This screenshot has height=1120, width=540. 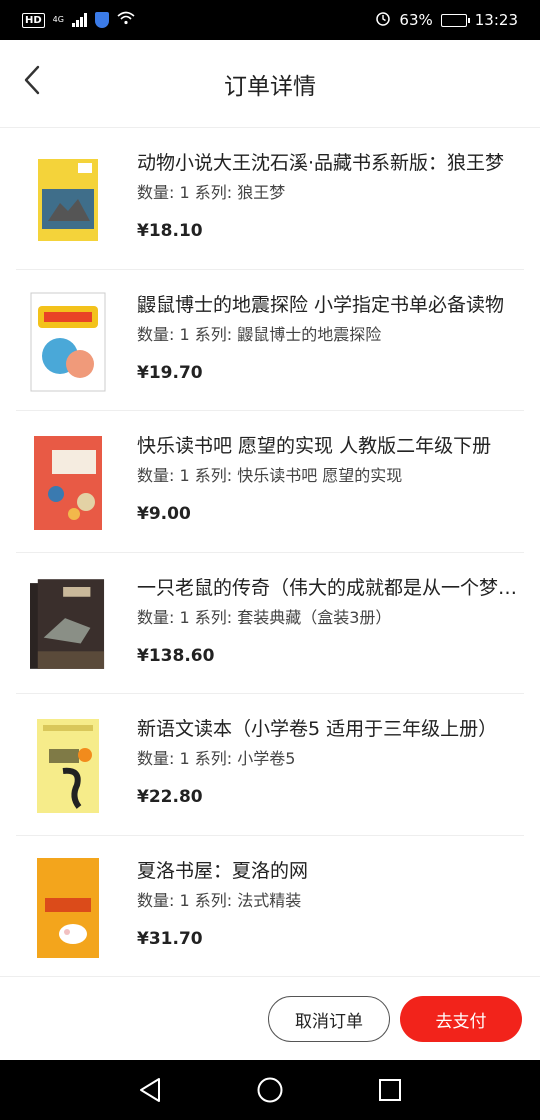 What do you see at coordinates (461, 1019) in the screenshot?
I see `pay-button: 去支付` at bounding box center [461, 1019].